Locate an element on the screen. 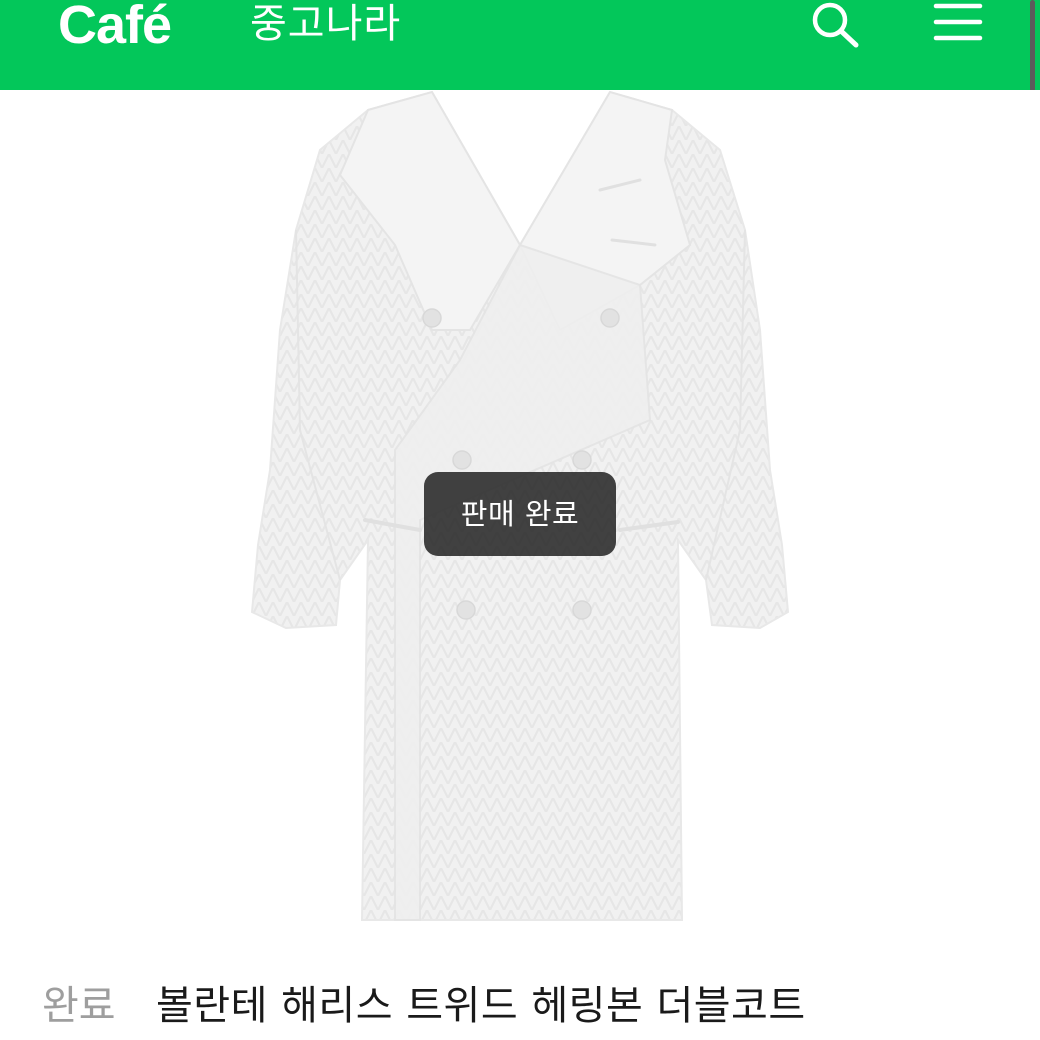 The image size is (1040, 1040). sold-out-badge: 판매 완료 is located at coordinates (520, 514).